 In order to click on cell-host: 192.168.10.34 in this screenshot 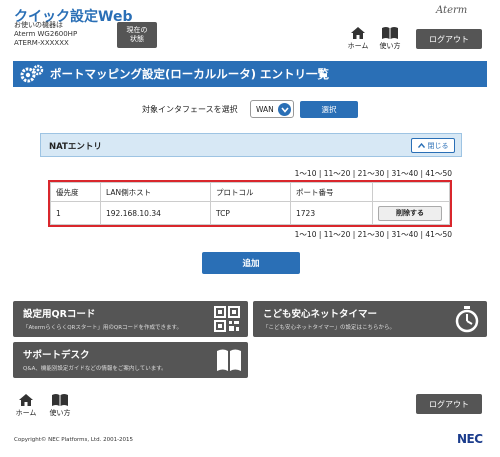, I will do `click(155, 213)`.